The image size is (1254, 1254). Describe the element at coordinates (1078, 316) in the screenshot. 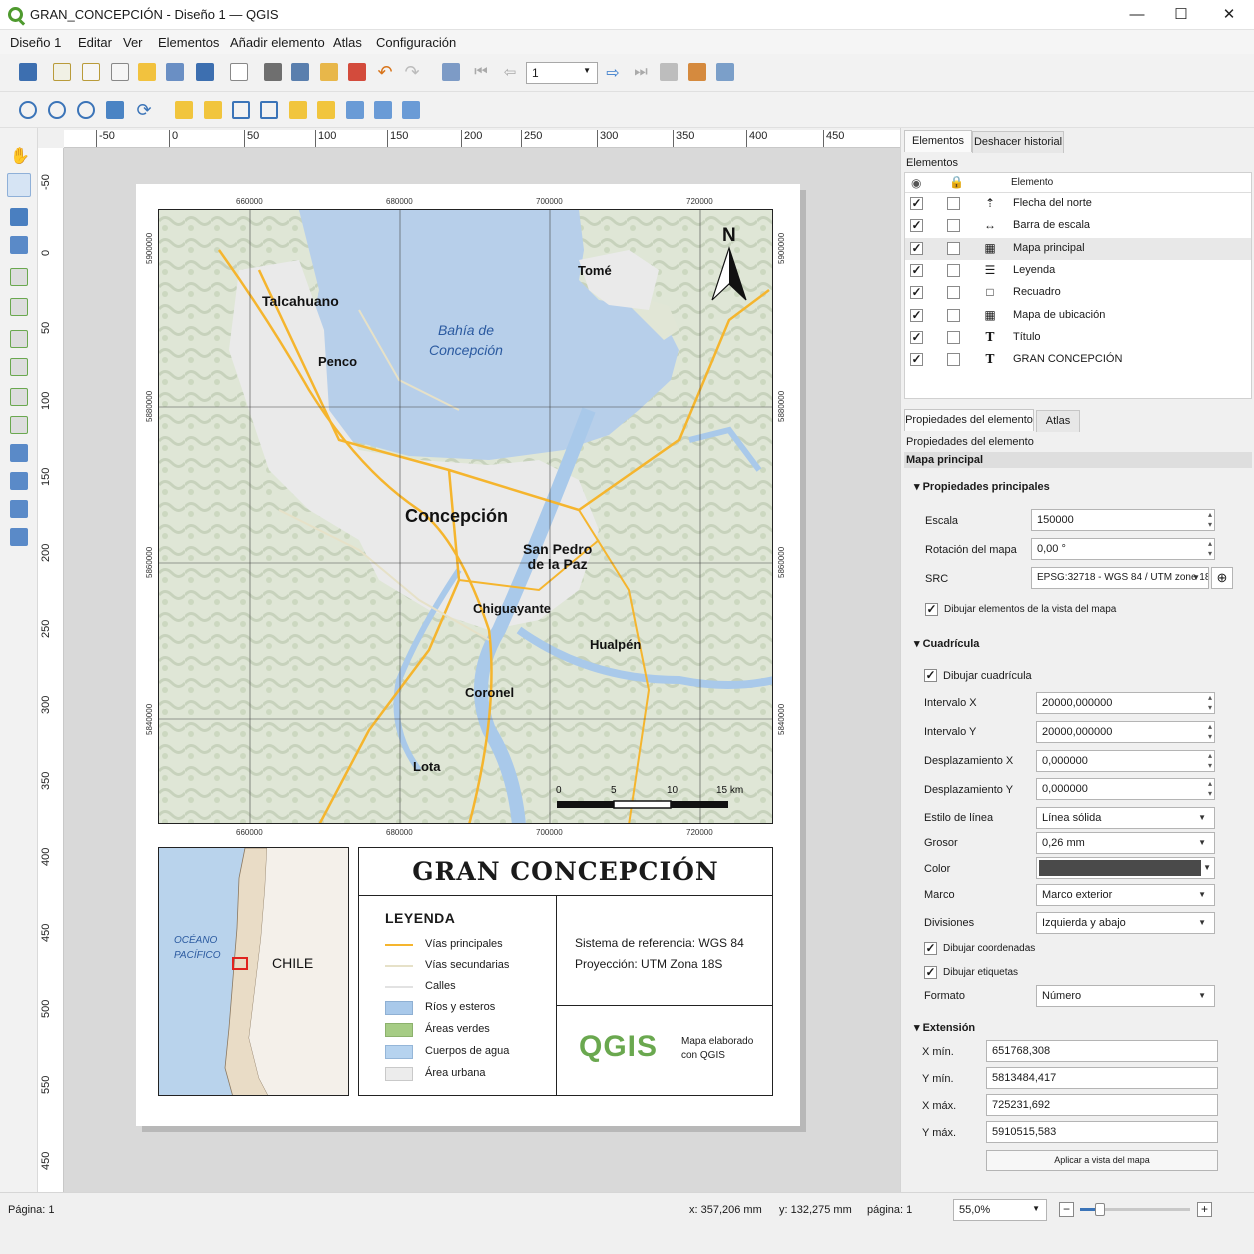

I see `element-row: ✓ ▦ Mapa de ubicación` at that location.